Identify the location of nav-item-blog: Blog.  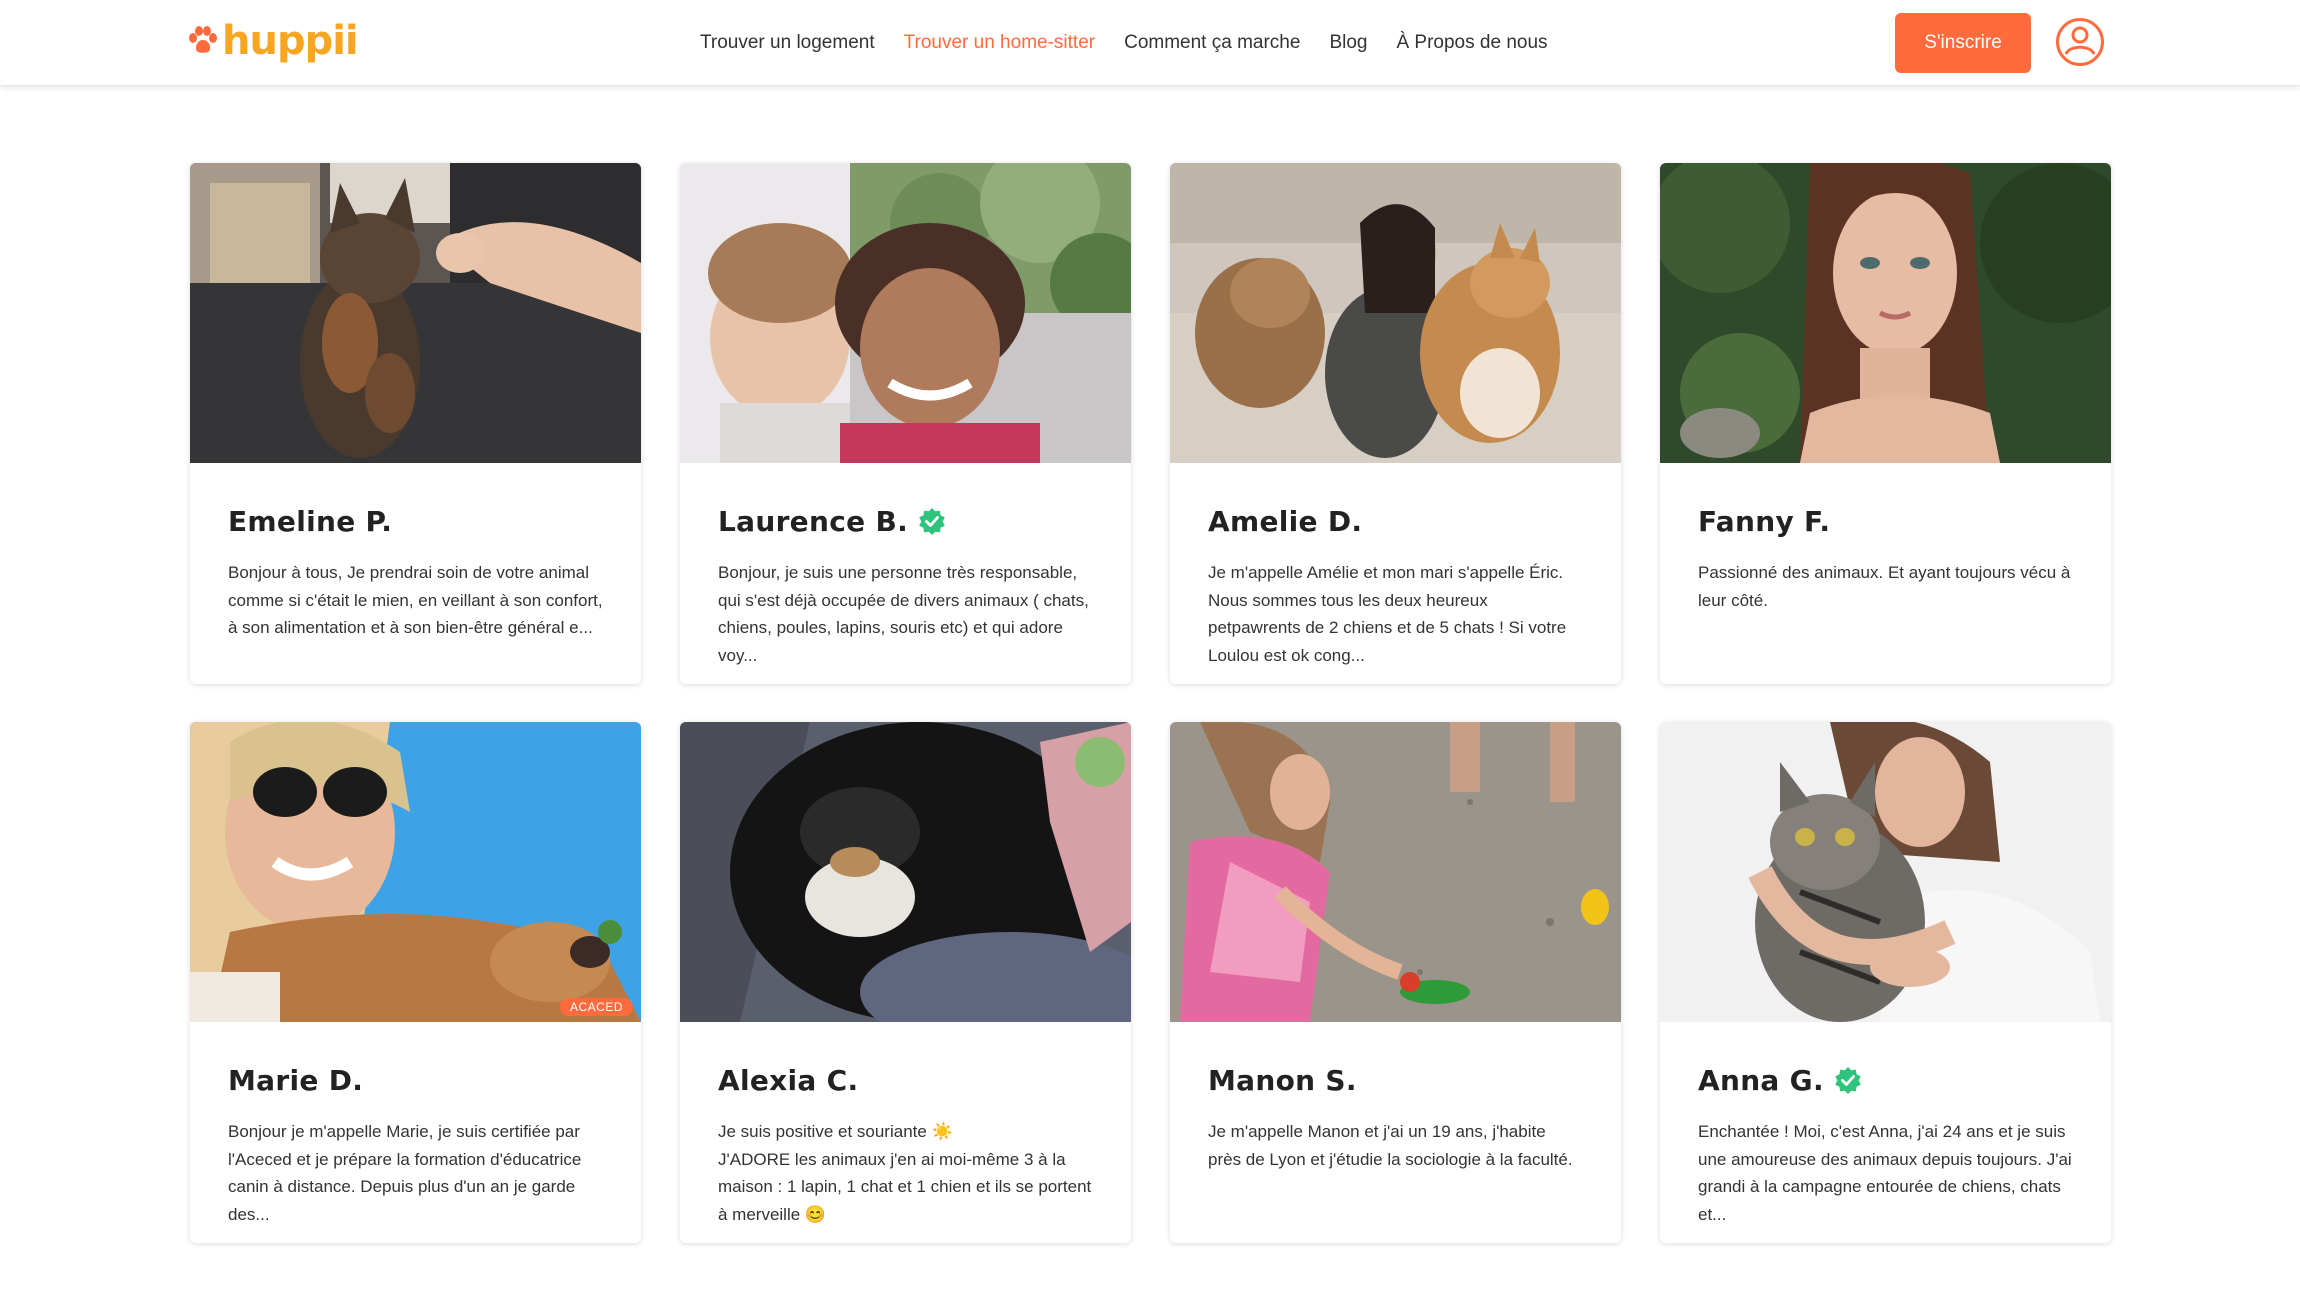
(1348, 43).